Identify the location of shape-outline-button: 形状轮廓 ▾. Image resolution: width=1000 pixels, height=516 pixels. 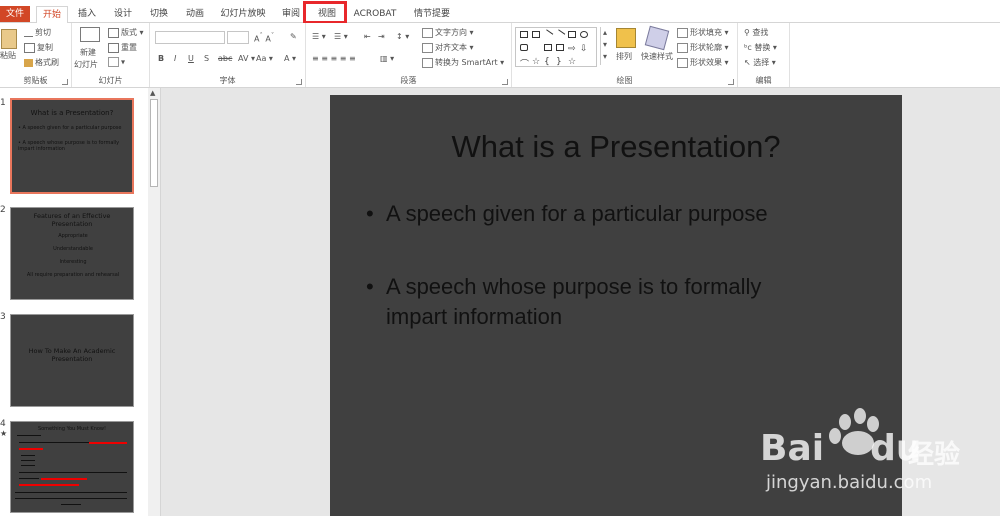
(703, 47).